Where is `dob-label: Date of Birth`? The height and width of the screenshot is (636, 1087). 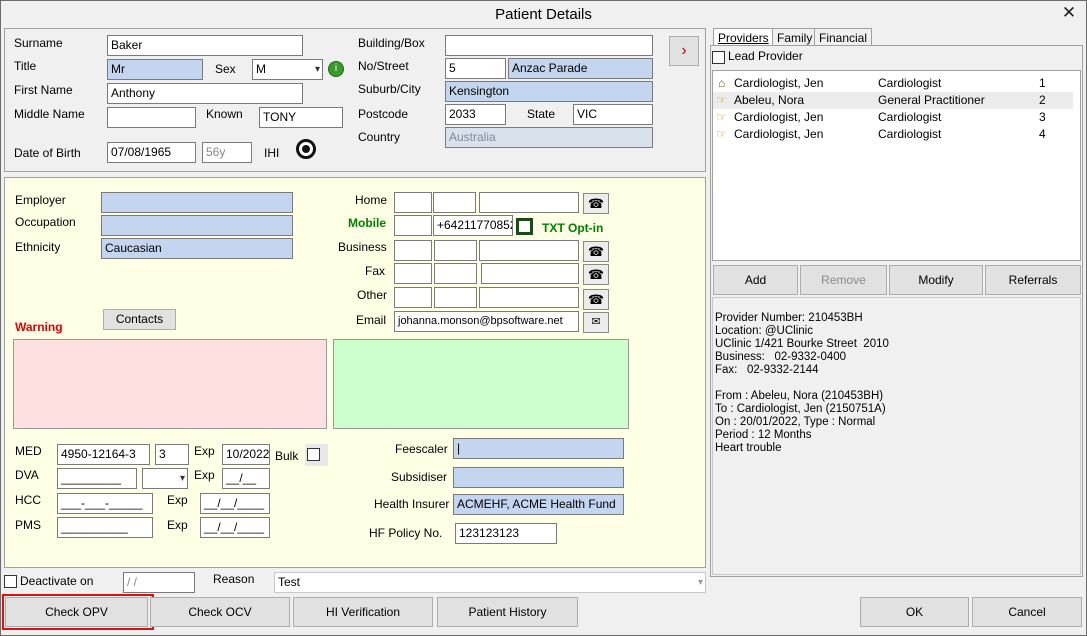
dob-label: Date of Birth is located at coordinates (47, 153).